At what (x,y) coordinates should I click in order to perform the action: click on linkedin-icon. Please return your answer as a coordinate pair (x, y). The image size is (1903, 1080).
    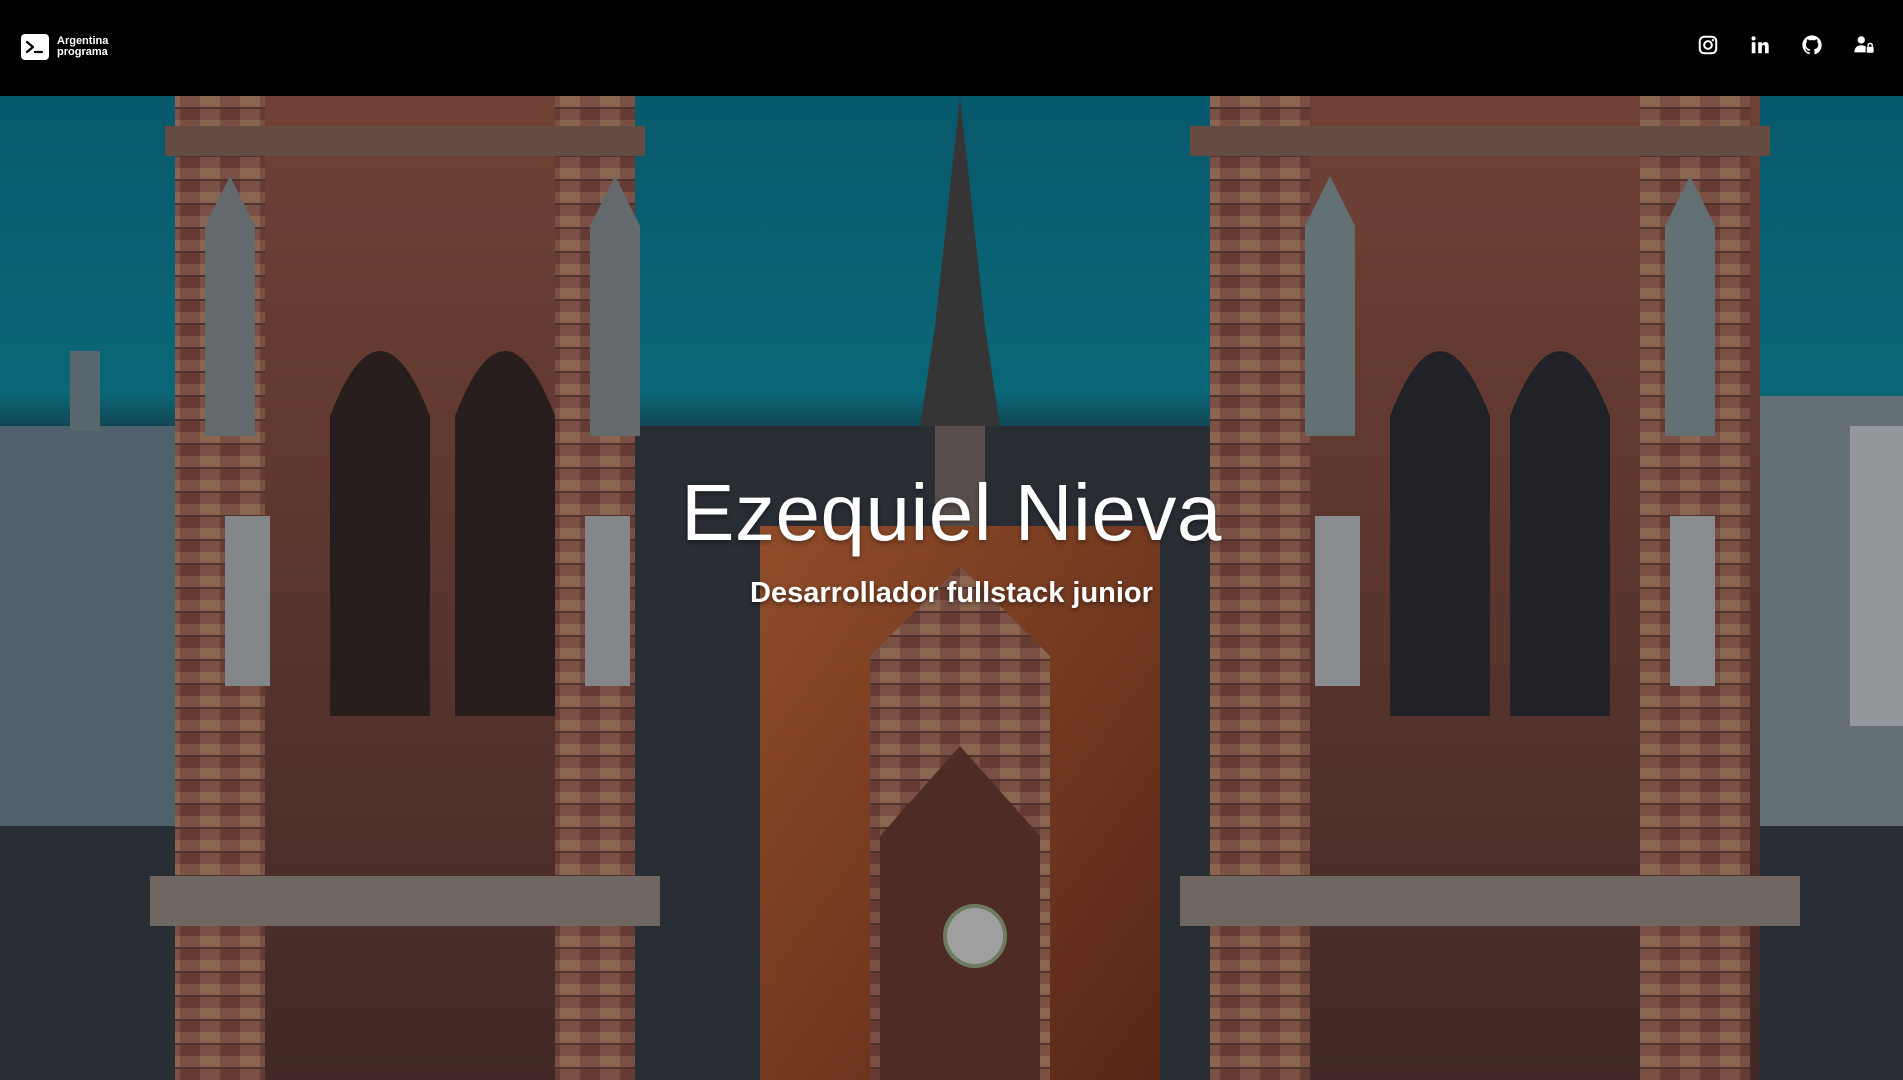
    Looking at the image, I should click on (1760, 45).